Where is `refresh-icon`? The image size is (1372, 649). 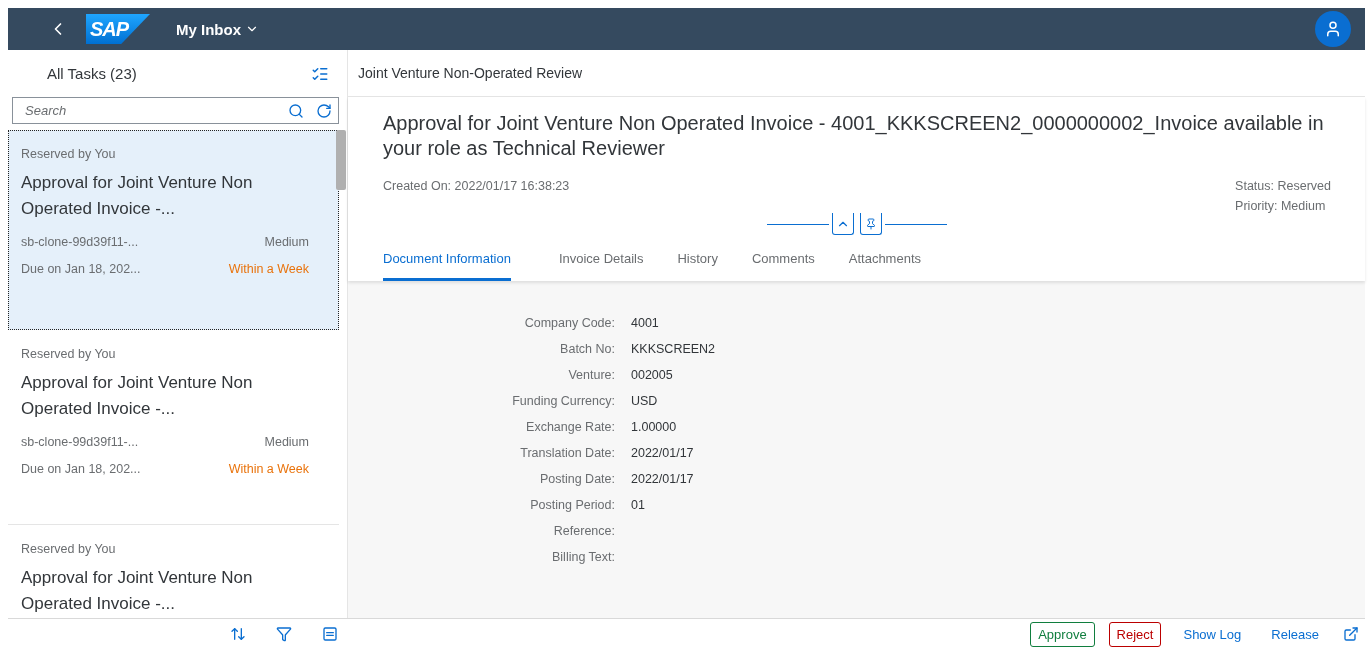
refresh-icon is located at coordinates (324, 110).